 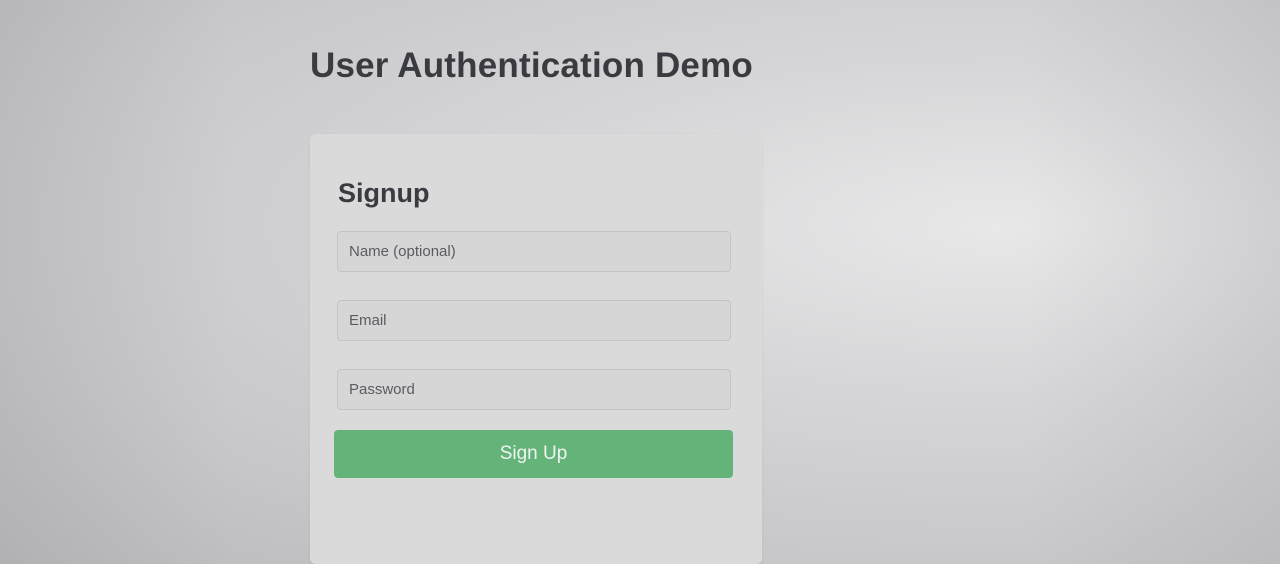 I want to click on name-input, so click(x=534, y=251).